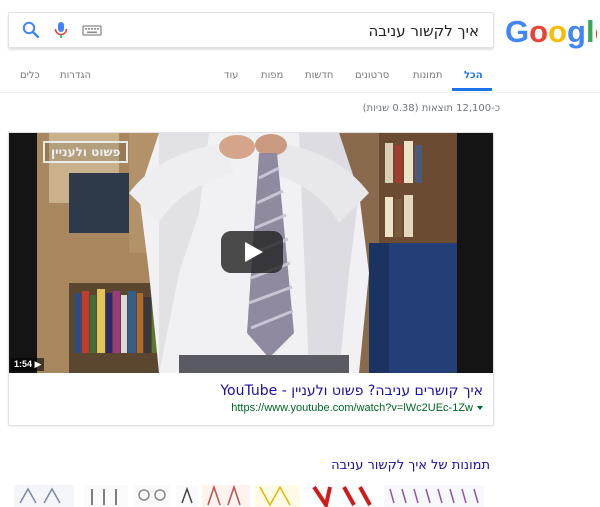 The image size is (600, 507). I want to click on search-input: איך לקשור עניבה, so click(423, 31).